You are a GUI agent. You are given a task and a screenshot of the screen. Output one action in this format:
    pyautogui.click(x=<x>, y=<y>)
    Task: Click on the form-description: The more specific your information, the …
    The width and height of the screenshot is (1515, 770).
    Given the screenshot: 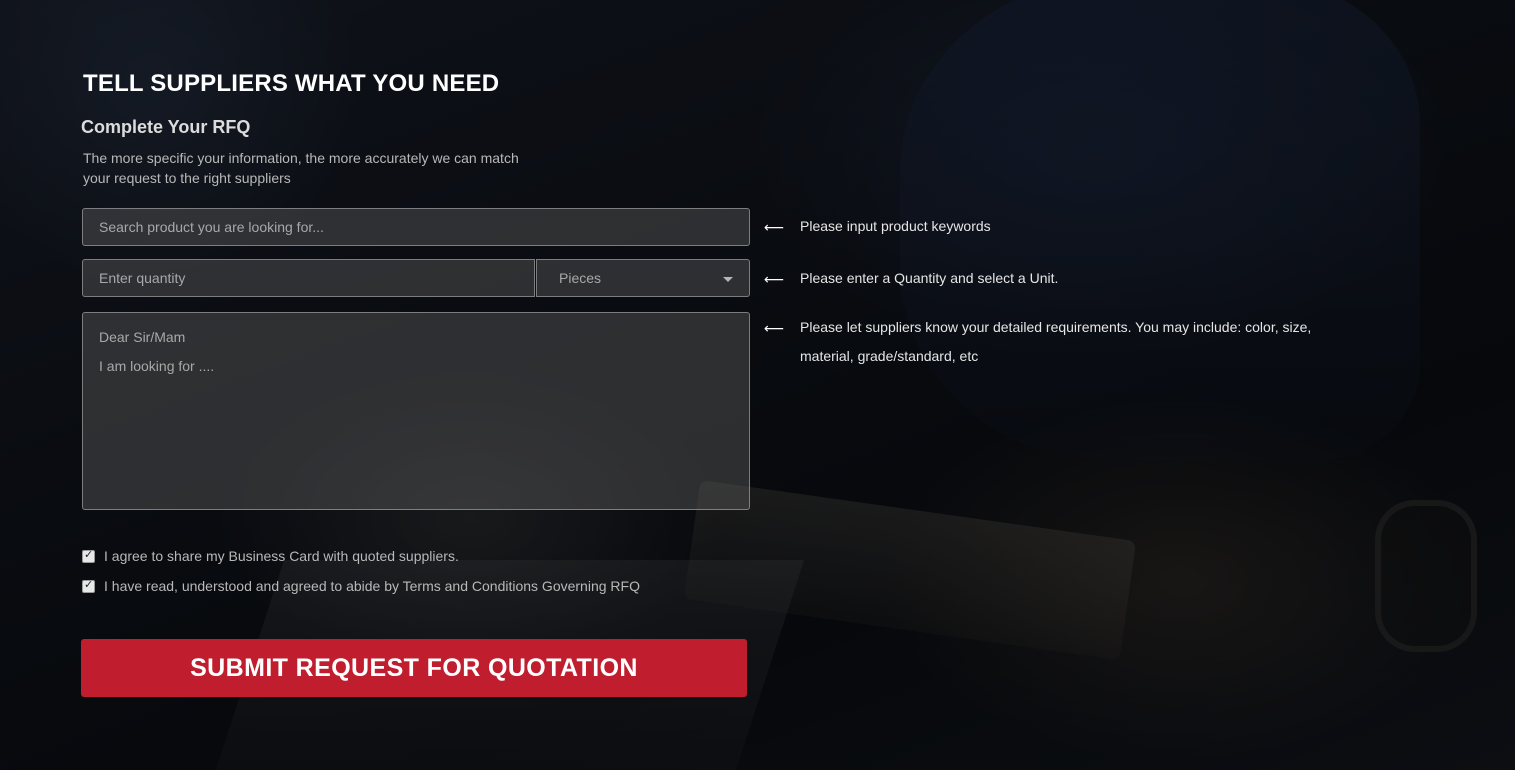 What is the action you would take?
    pyautogui.click(x=301, y=168)
    